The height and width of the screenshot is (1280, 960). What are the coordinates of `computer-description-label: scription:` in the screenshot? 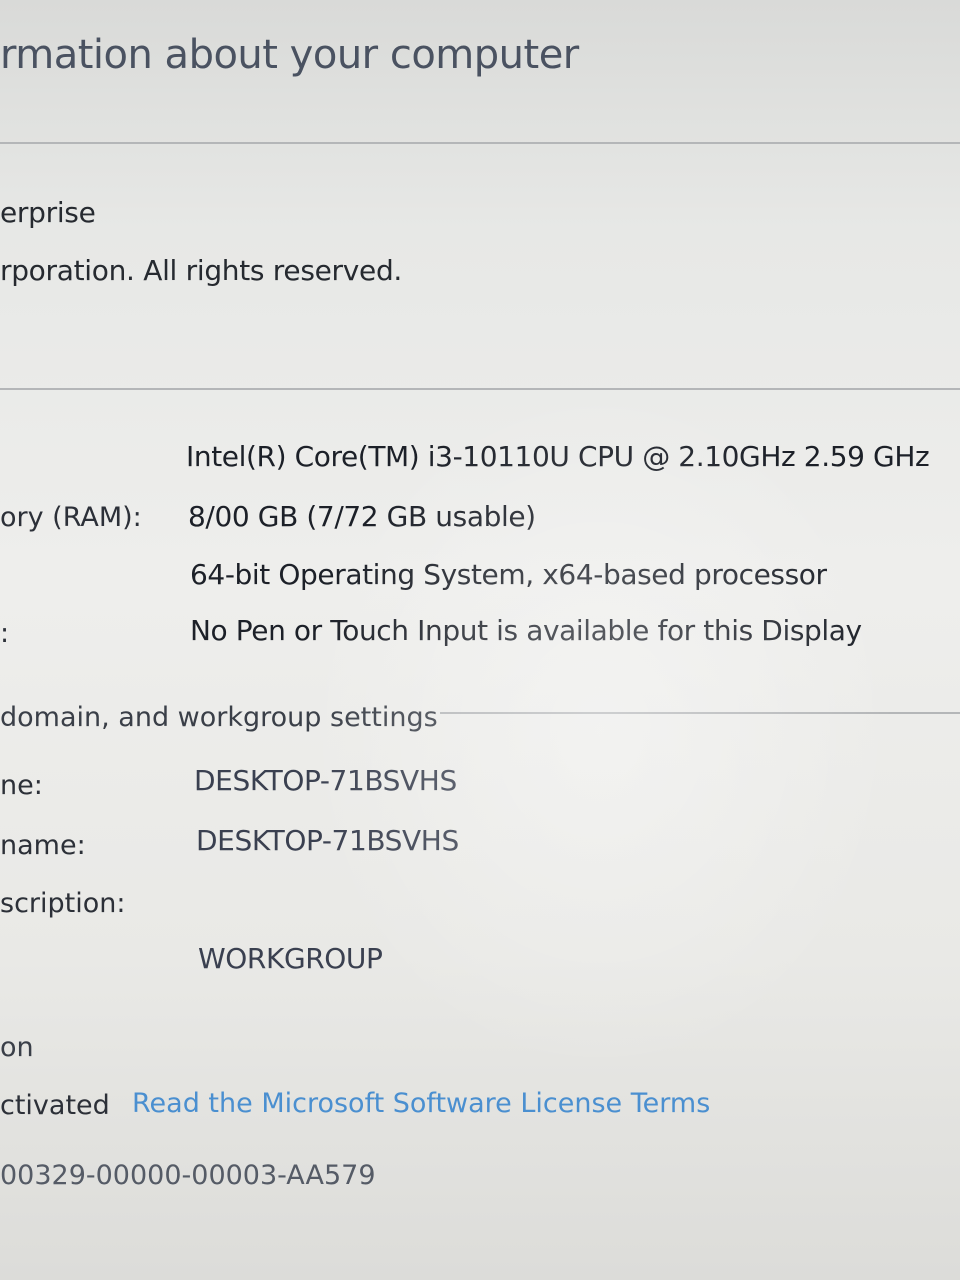 It's located at (63, 903).